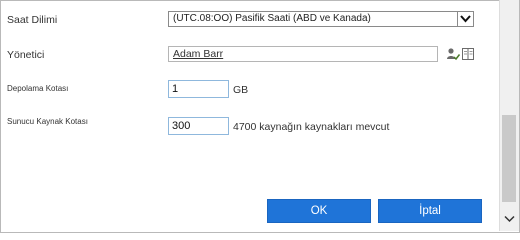  Describe the element at coordinates (430, 211) in the screenshot. I see `cancel-button: İptal` at that location.